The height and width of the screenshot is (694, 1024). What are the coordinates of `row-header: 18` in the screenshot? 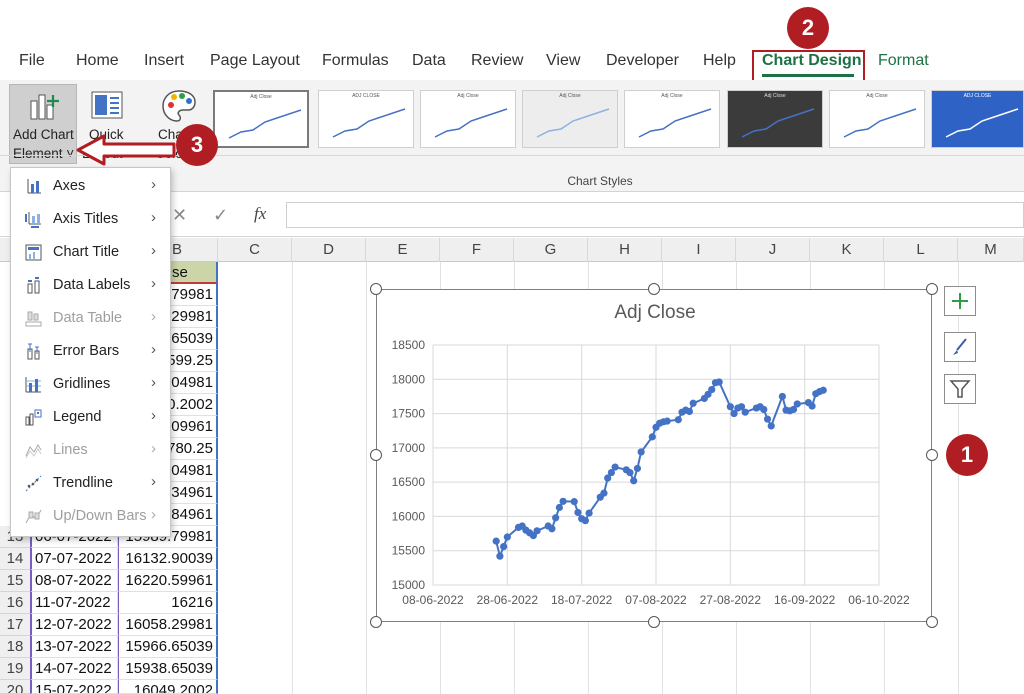 It's located at (15, 647).